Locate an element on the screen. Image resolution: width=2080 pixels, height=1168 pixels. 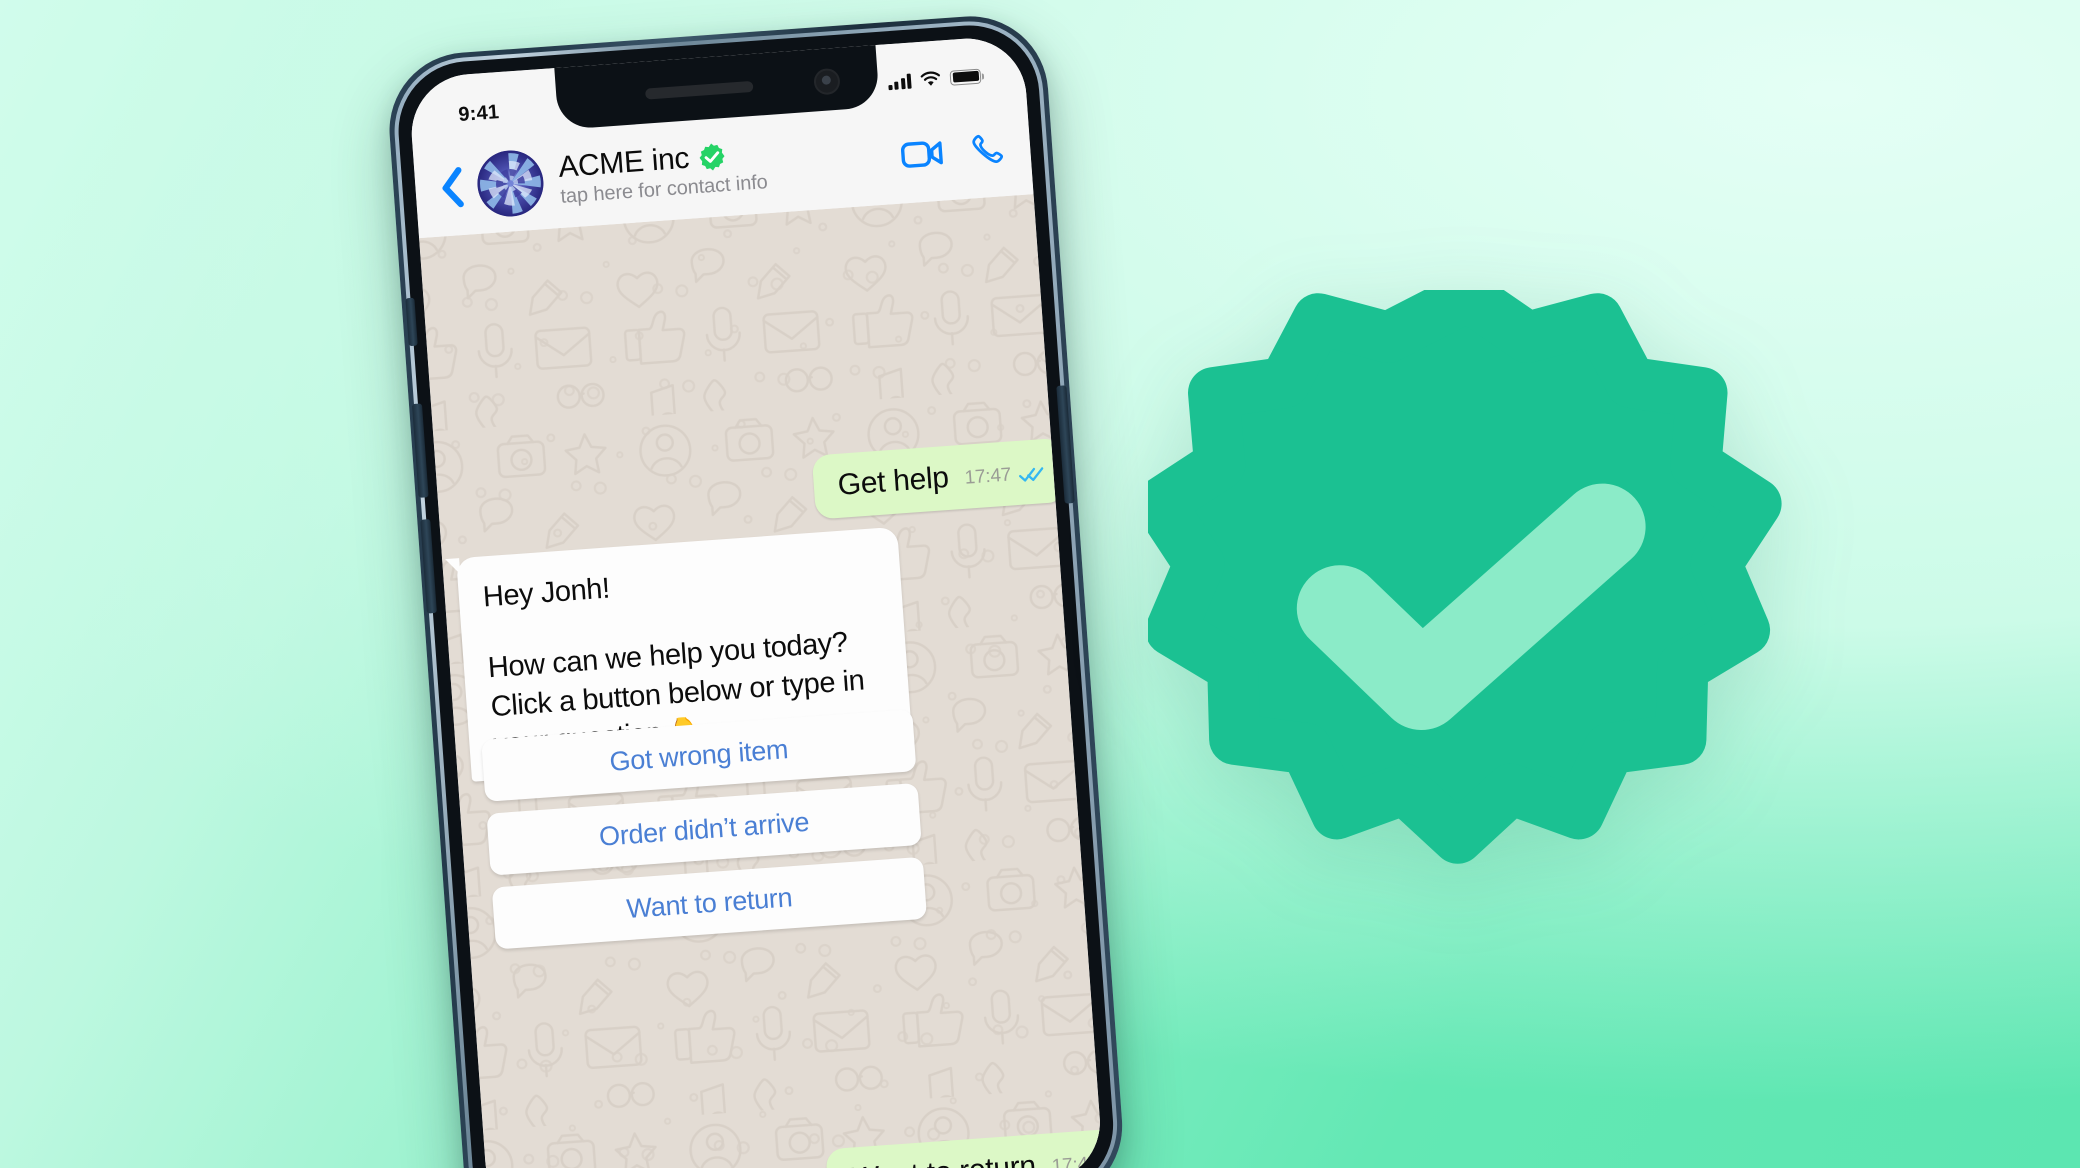
front-camera-icon is located at coordinates (827, 81).